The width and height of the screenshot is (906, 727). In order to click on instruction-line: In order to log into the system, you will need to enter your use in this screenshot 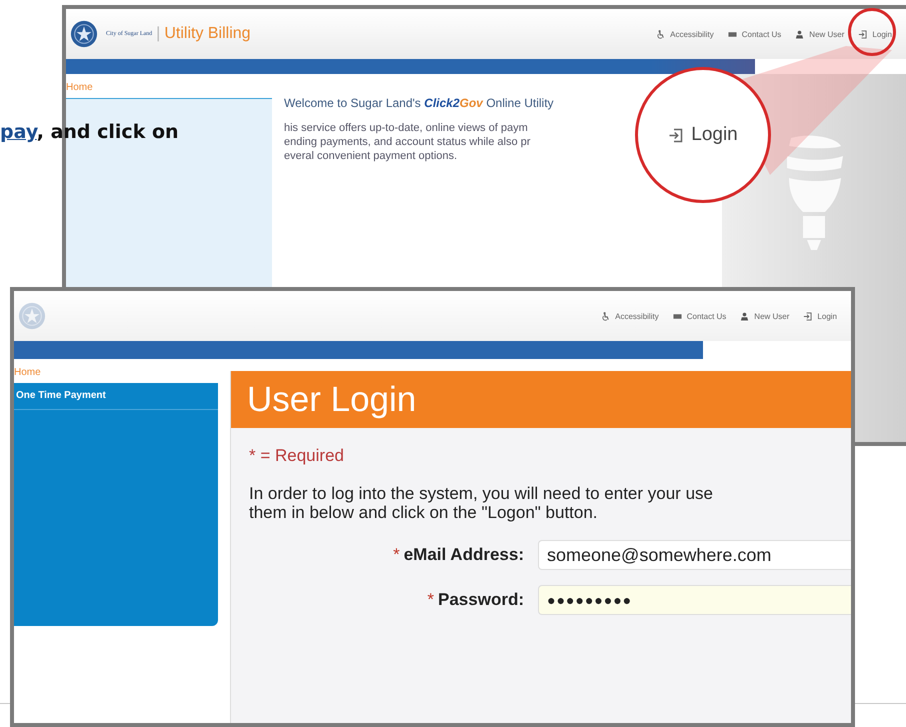, I will do `click(481, 493)`.